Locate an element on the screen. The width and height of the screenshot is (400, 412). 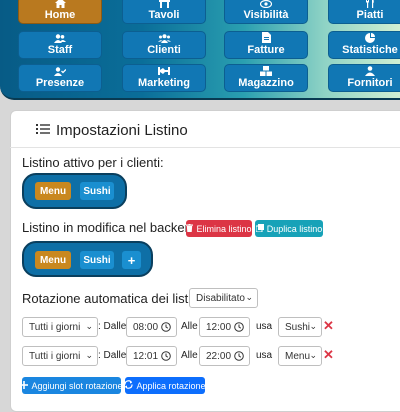
page-title: Impostazioni Listino is located at coordinates (122, 130).